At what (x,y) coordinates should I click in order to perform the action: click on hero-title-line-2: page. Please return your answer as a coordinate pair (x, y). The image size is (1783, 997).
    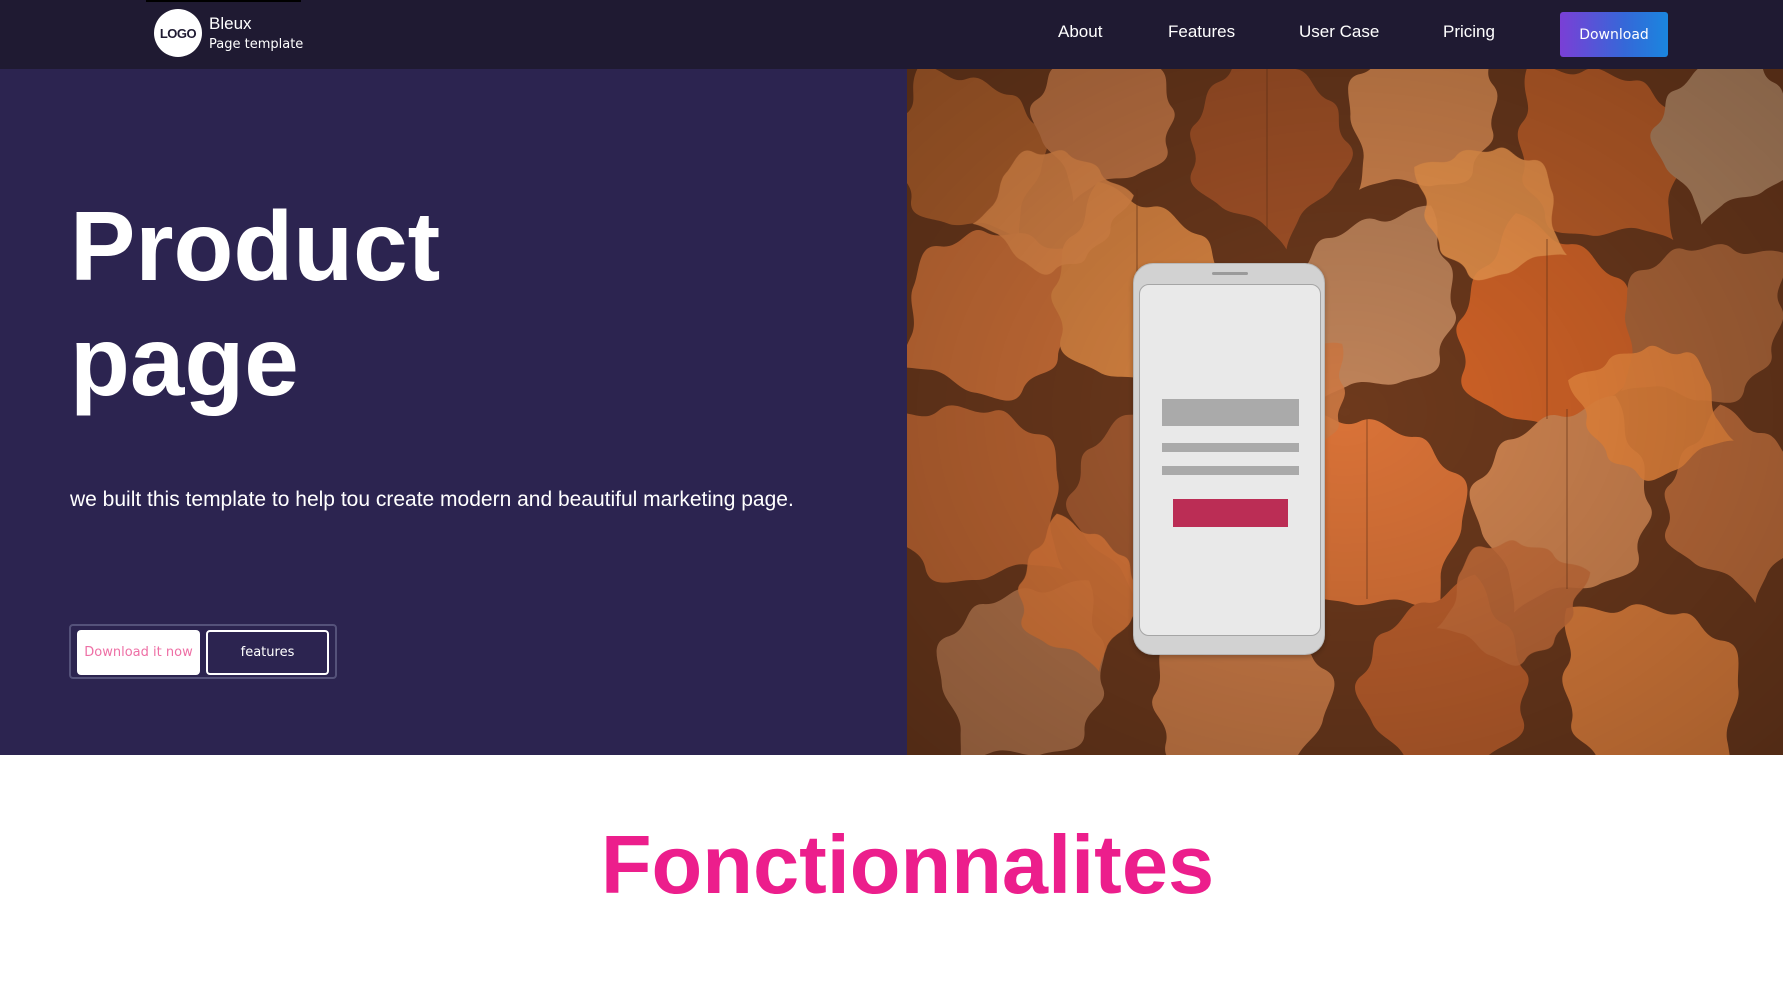
    Looking at the image, I should click on (184, 361).